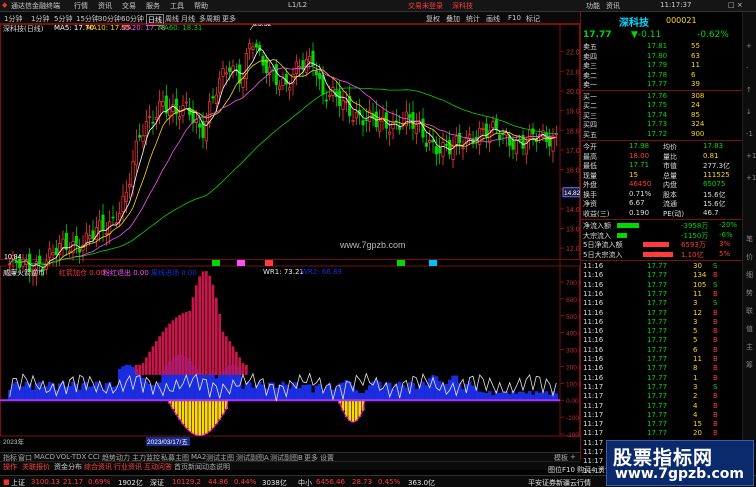 This screenshot has width=756, height=487. I want to click on side-tab-1: 价, so click(749, 257).